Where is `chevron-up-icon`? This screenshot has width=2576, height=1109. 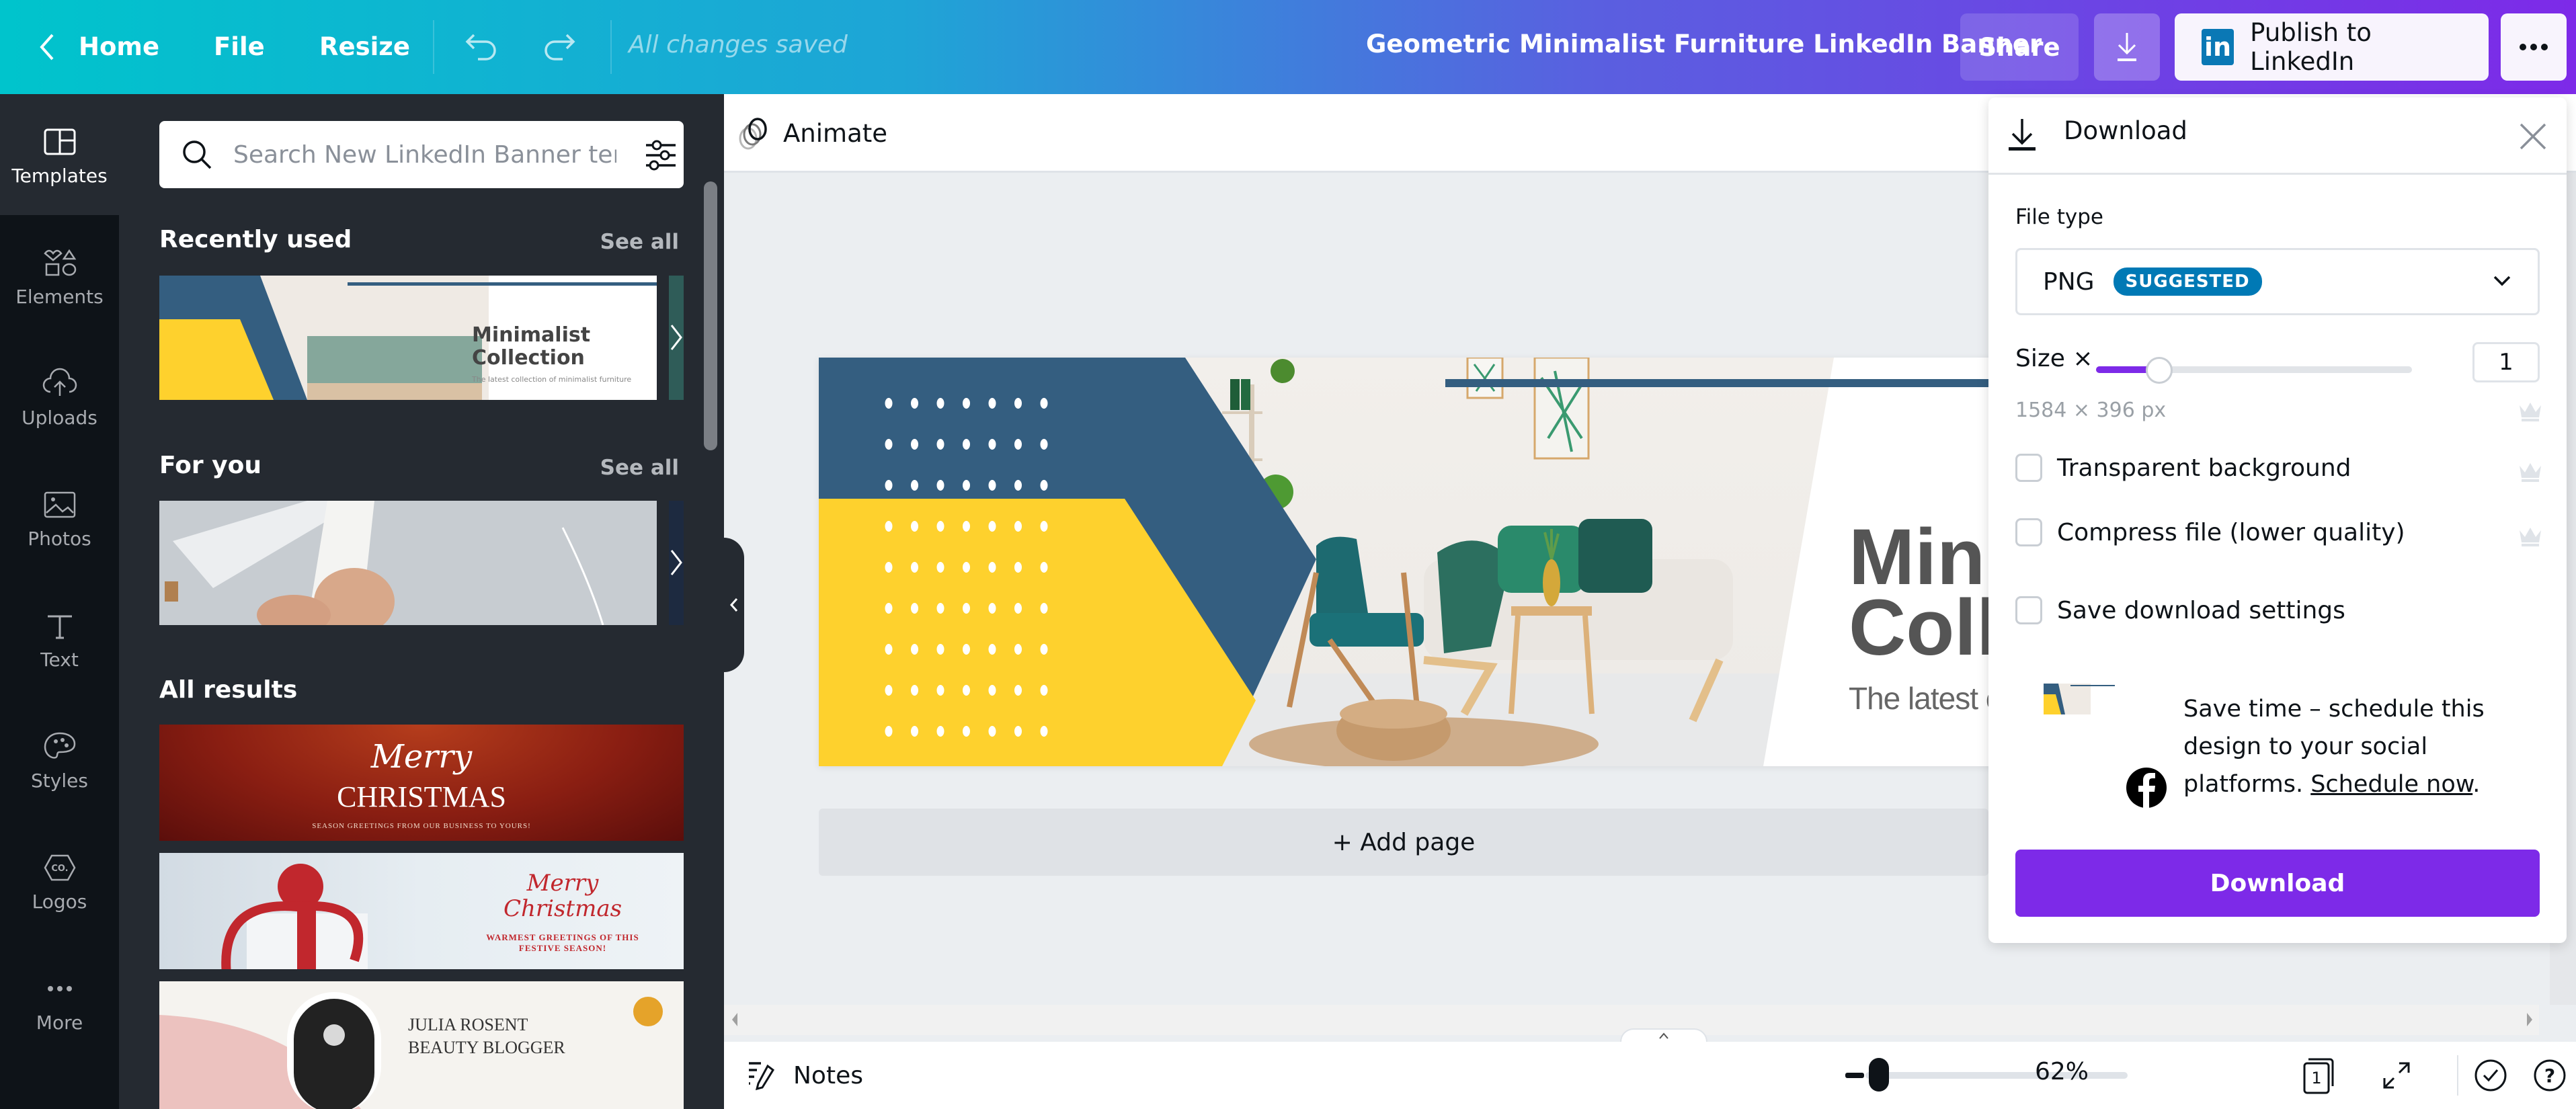 chevron-up-icon is located at coordinates (1663, 1035).